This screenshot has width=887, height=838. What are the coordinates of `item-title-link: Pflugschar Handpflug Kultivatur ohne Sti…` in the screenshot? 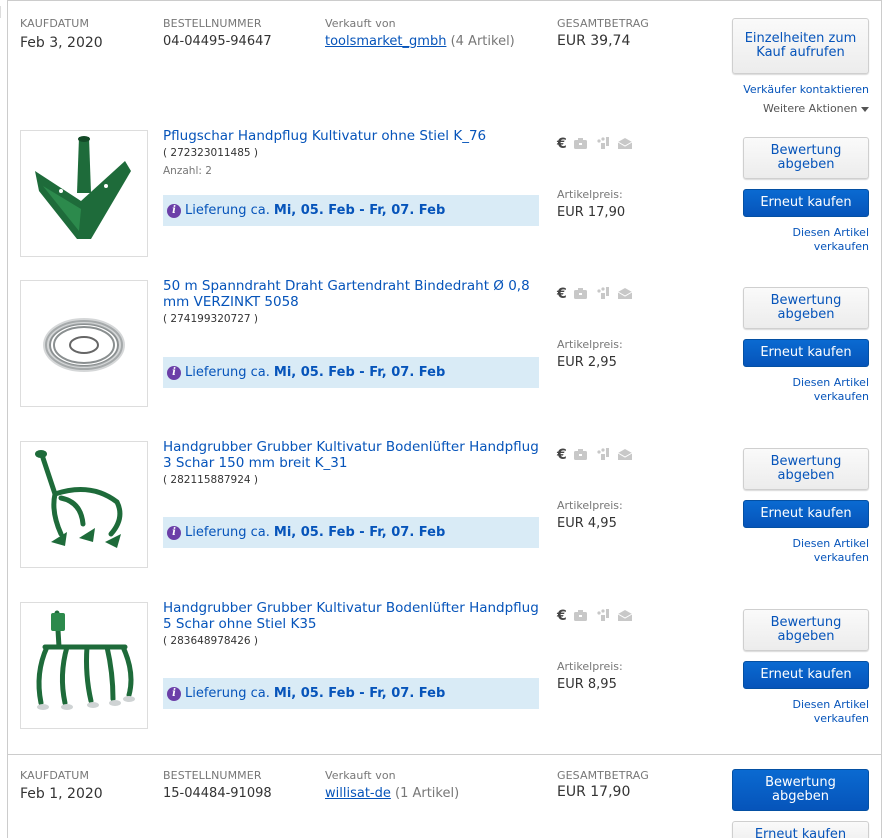 It's located at (353, 136).